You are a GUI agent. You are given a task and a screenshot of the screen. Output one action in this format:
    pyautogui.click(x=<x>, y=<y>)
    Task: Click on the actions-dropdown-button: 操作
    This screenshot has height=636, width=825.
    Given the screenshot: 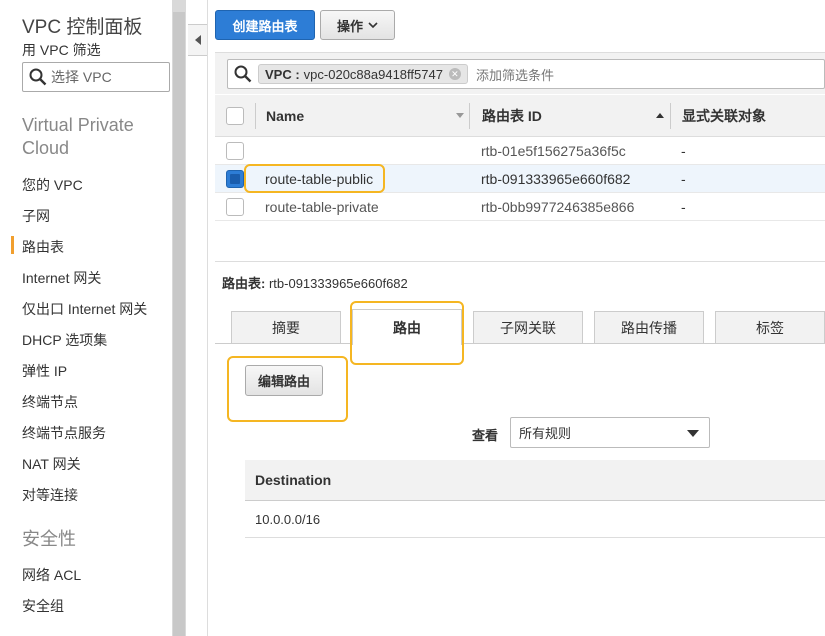 What is the action you would take?
    pyautogui.click(x=357, y=25)
    